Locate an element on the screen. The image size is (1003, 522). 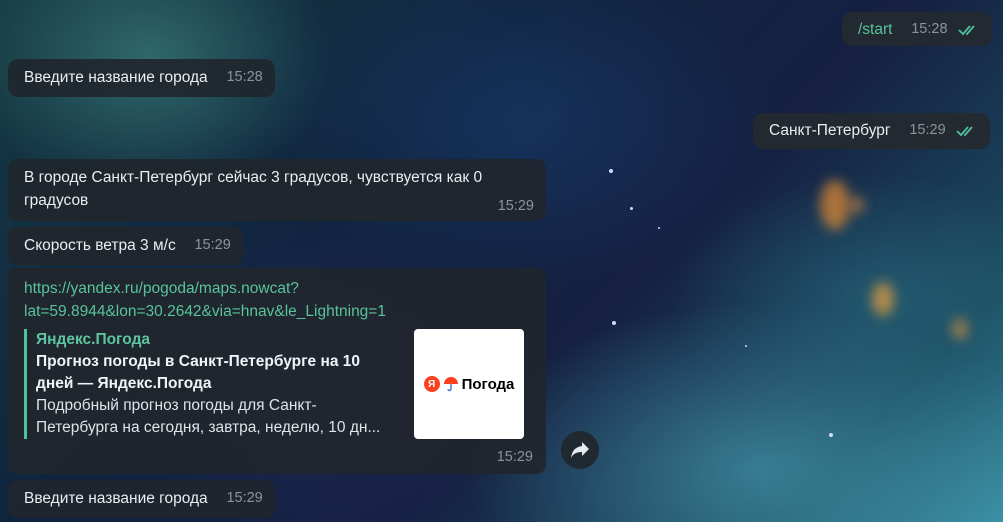
preview-thumbnail: Я Погода is located at coordinates (469, 384).